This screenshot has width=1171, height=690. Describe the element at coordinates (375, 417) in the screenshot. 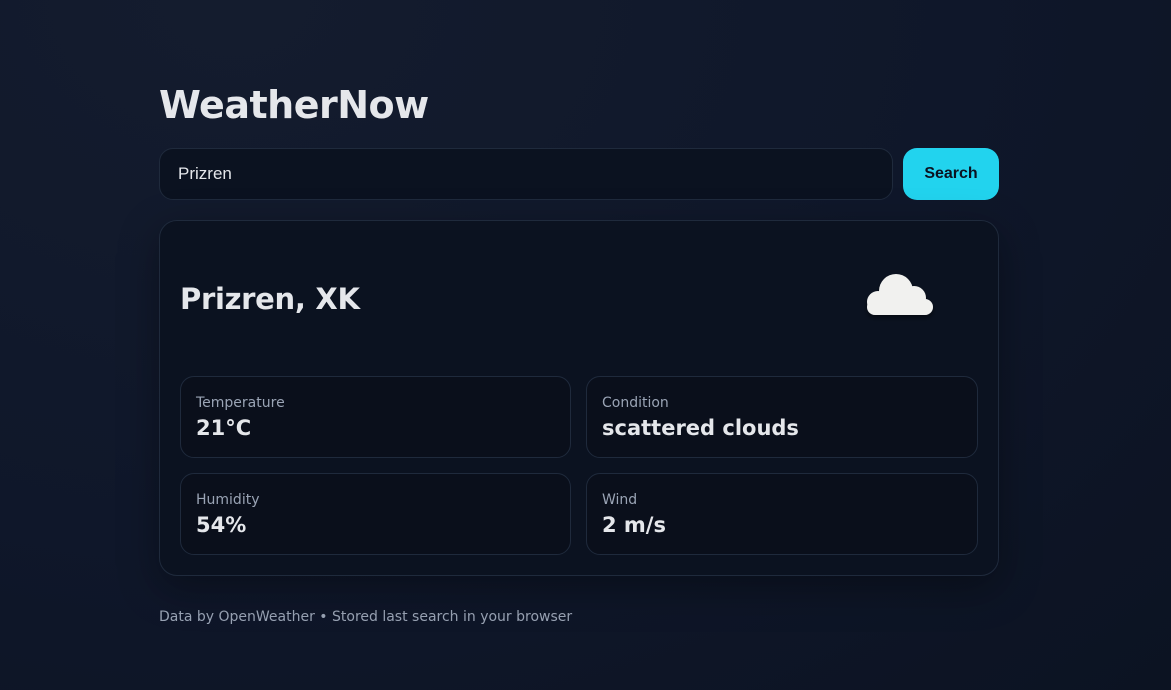

I see `stat-tile-temperature: Temperature 21°C` at that location.